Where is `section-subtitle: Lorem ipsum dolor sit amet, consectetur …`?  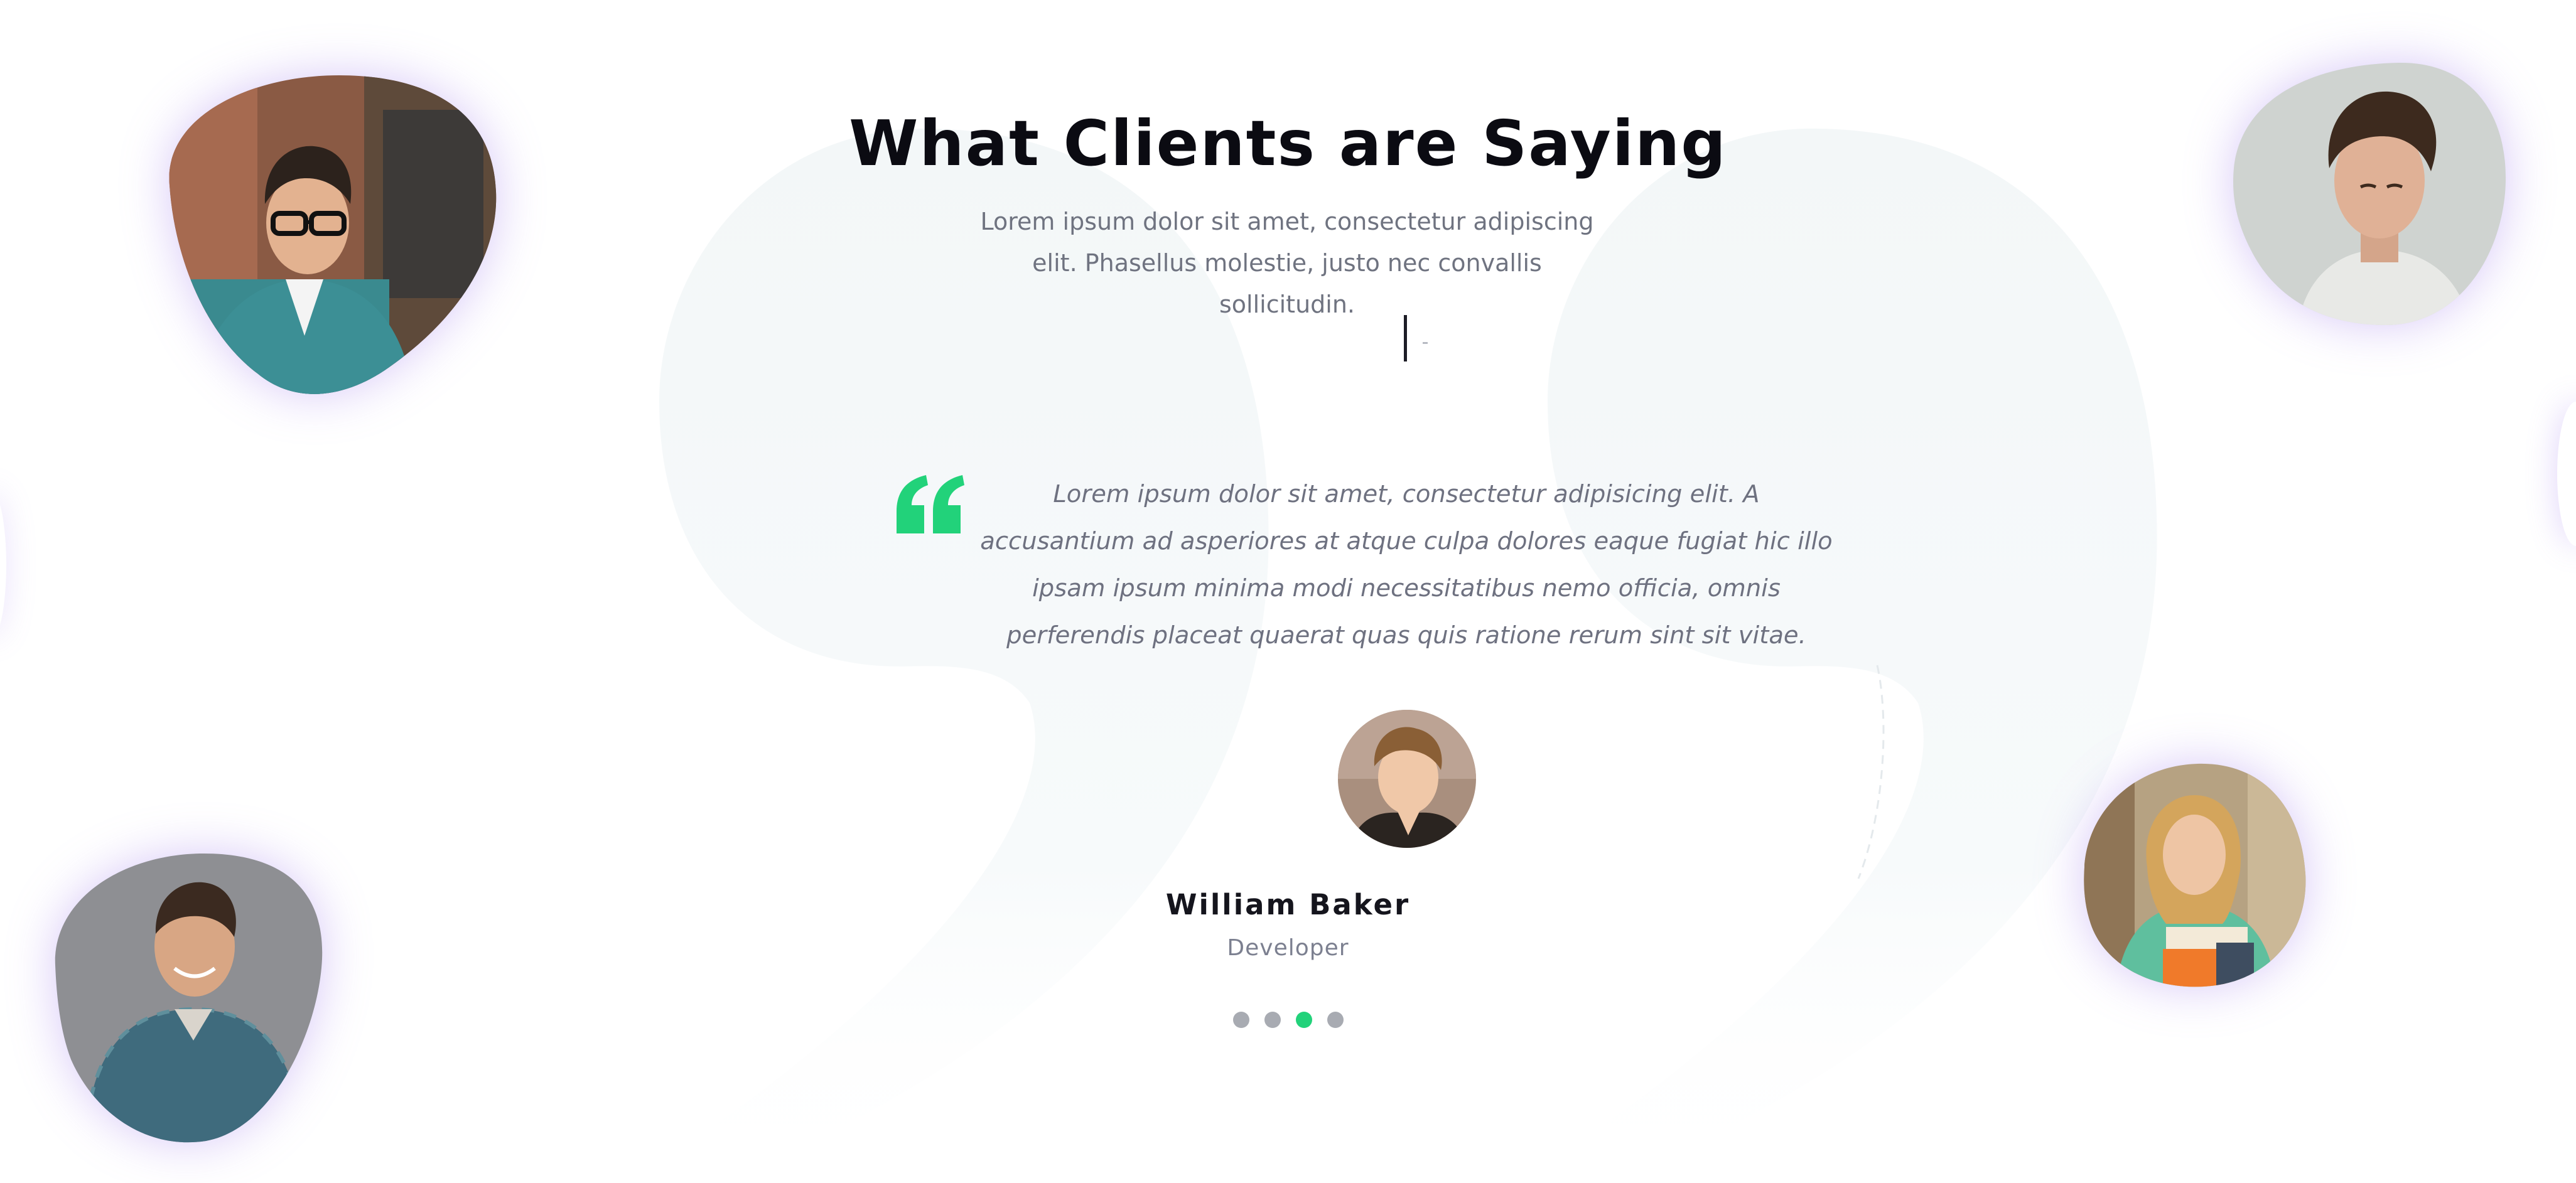 section-subtitle: Lorem ipsum dolor sit amet, consectetur … is located at coordinates (1287, 263).